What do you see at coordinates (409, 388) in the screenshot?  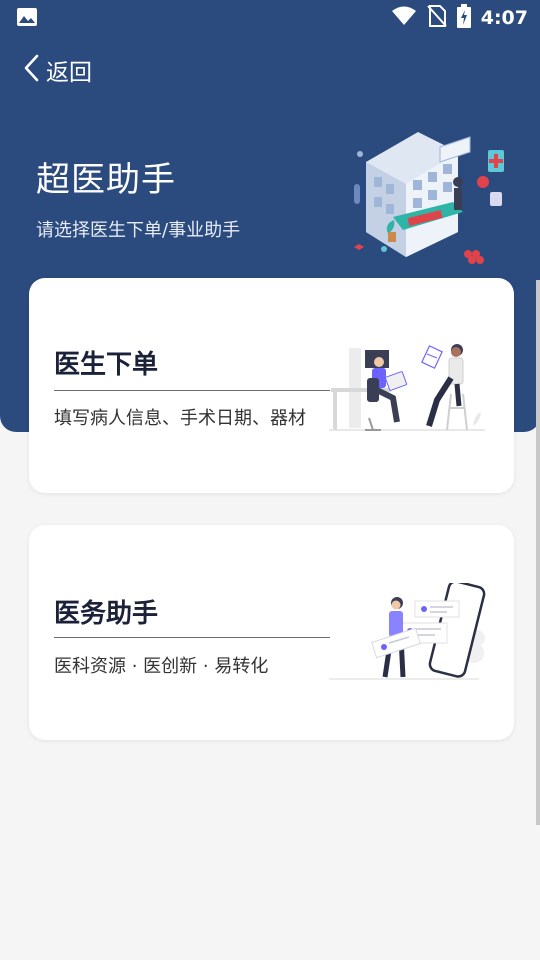 I see `office-illustration` at bounding box center [409, 388].